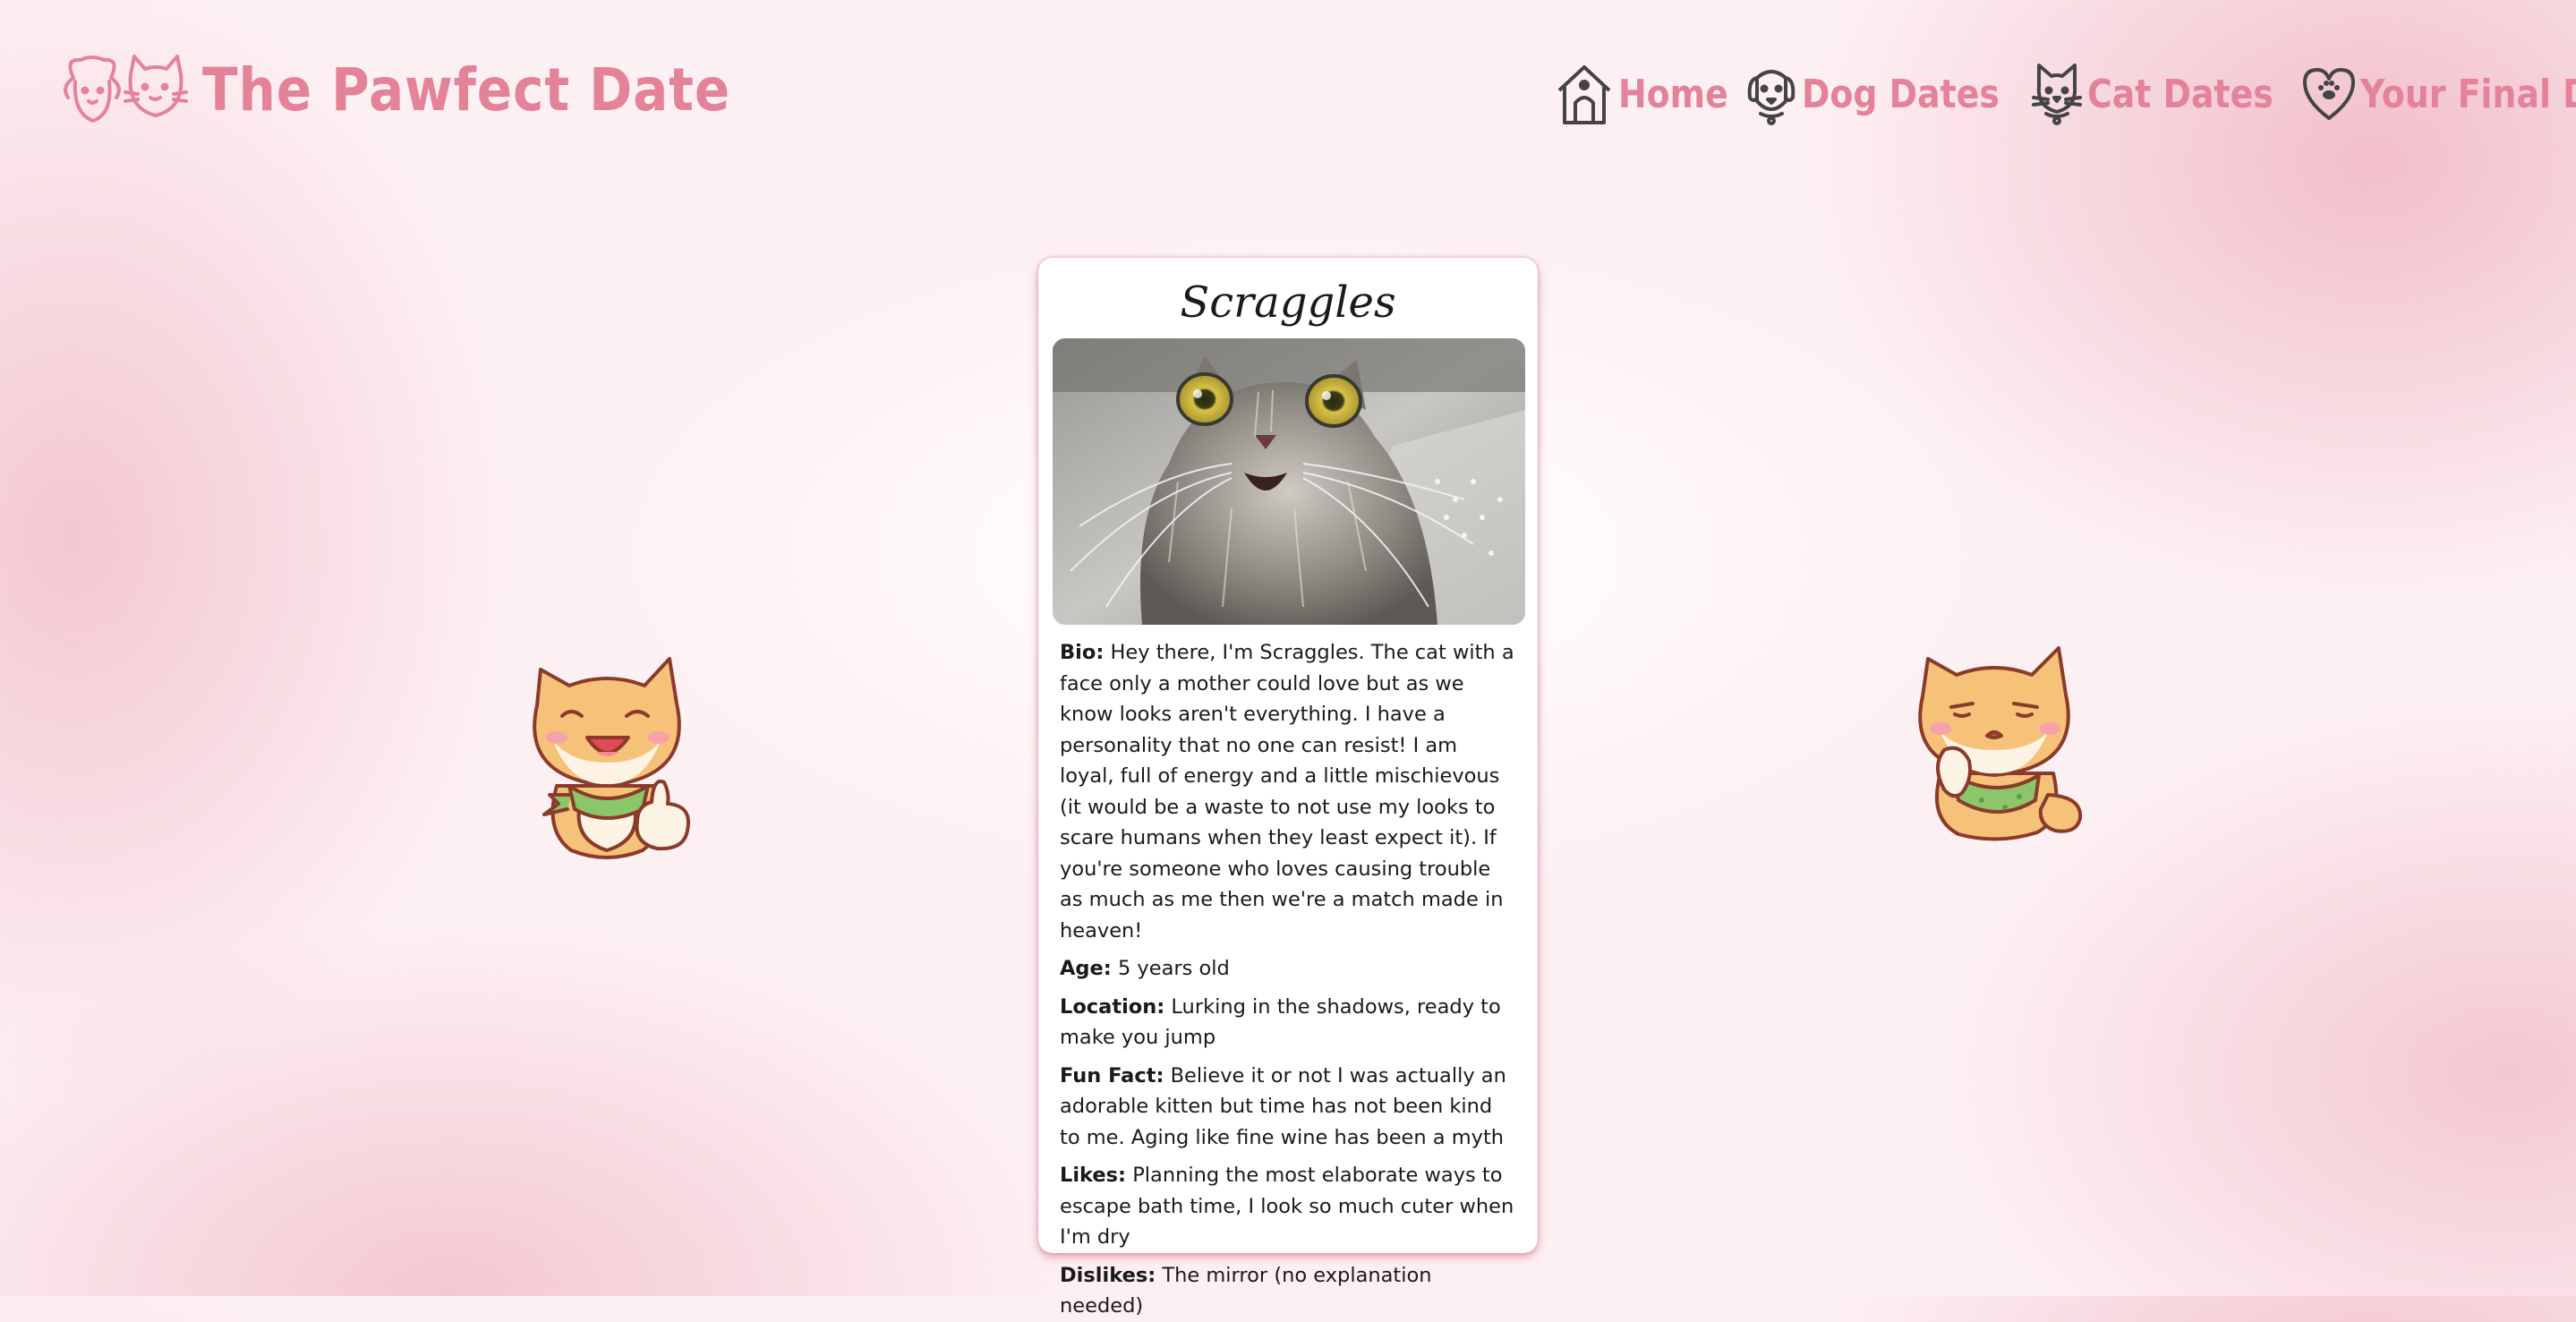 The width and height of the screenshot is (2576, 1322). I want to click on nav-cat-dates-label: Cat Dates, so click(2179, 94).